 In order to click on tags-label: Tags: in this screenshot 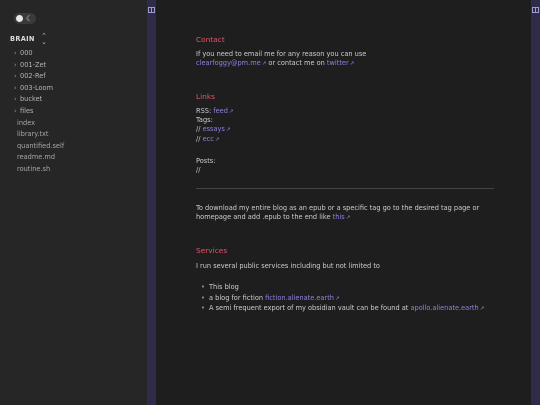, I will do `click(204, 120)`.